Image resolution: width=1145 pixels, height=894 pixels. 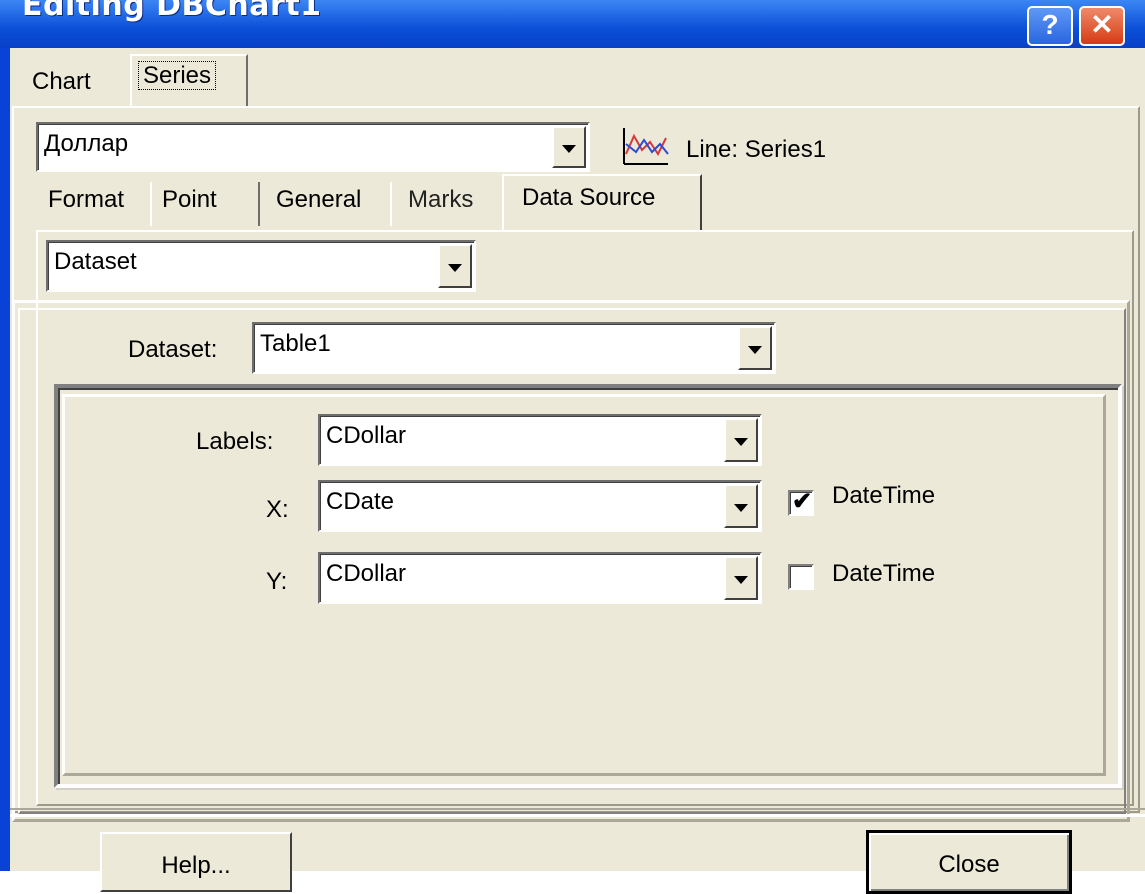 What do you see at coordinates (360, 501) in the screenshot?
I see `x-select-value: CDate` at bounding box center [360, 501].